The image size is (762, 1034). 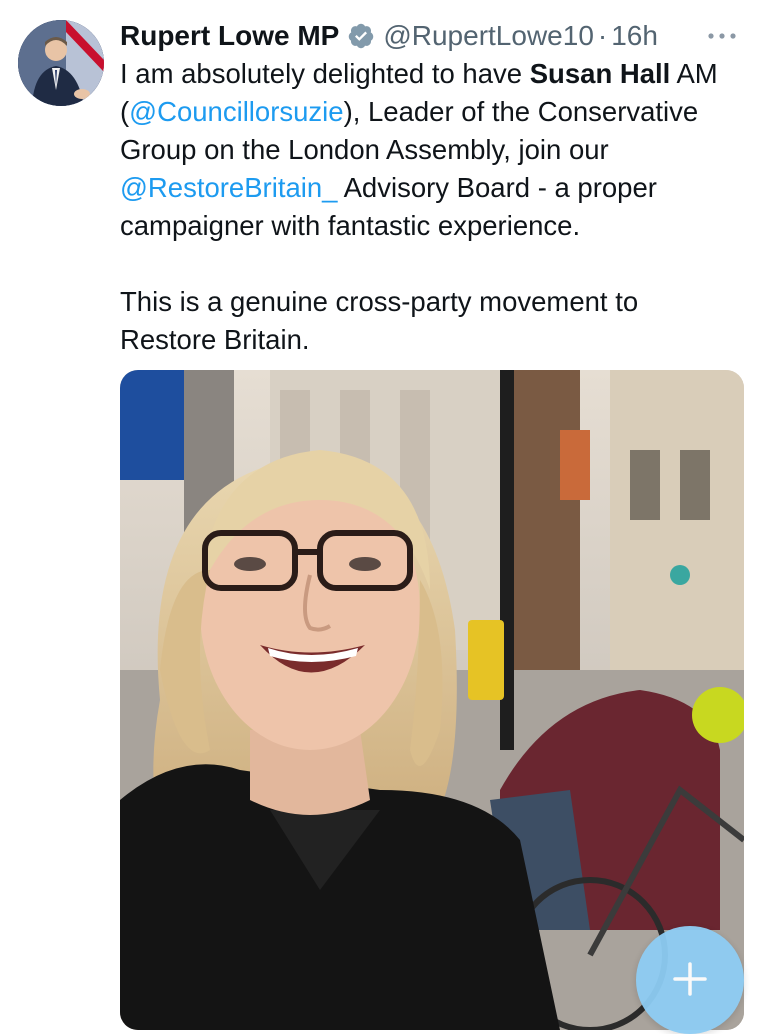 I want to click on avatar-photo, so click(x=61, y=63).